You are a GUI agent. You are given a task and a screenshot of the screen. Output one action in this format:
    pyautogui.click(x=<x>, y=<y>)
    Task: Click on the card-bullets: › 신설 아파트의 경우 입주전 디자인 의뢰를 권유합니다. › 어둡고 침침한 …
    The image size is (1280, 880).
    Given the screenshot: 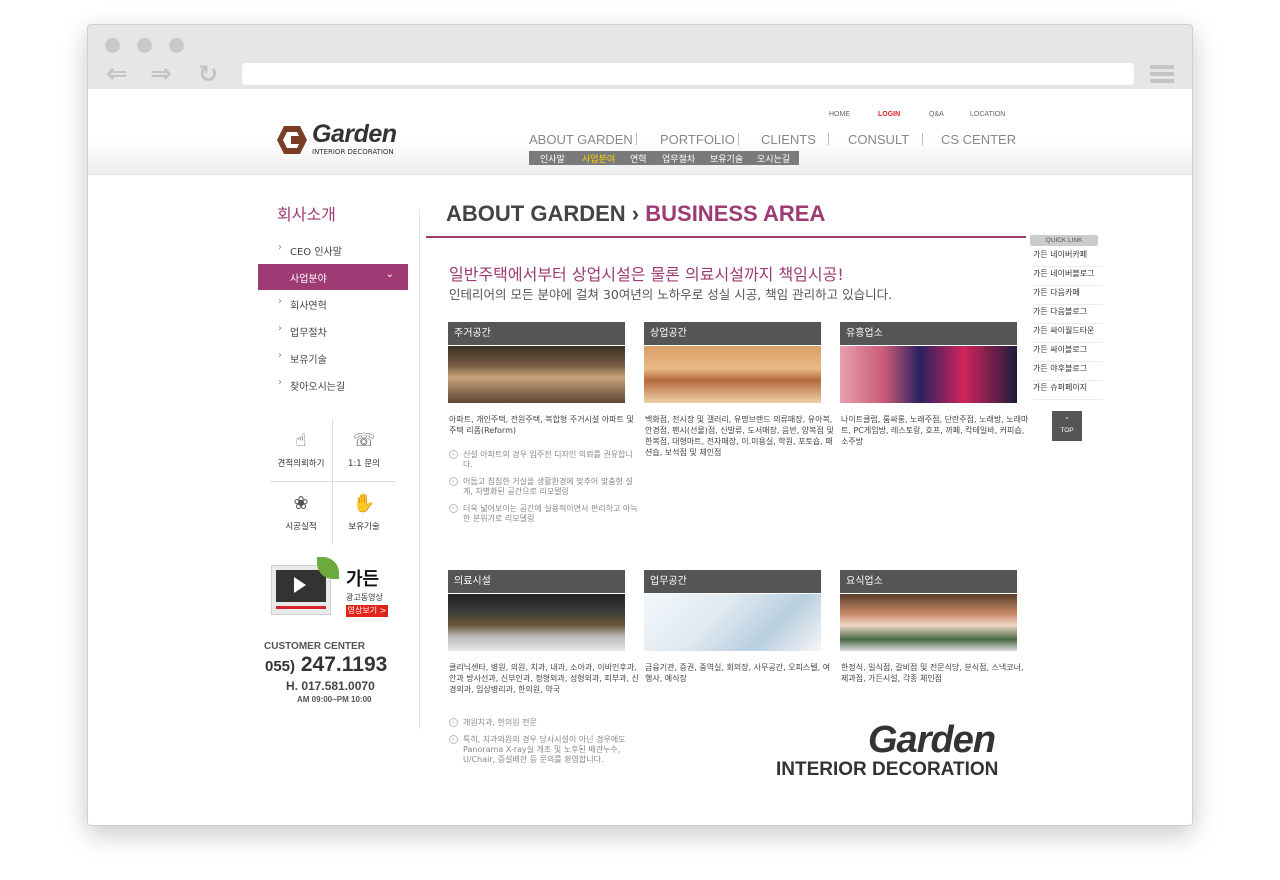 What is the action you would take?
    pyautogui.click(x=544, y=490)
    